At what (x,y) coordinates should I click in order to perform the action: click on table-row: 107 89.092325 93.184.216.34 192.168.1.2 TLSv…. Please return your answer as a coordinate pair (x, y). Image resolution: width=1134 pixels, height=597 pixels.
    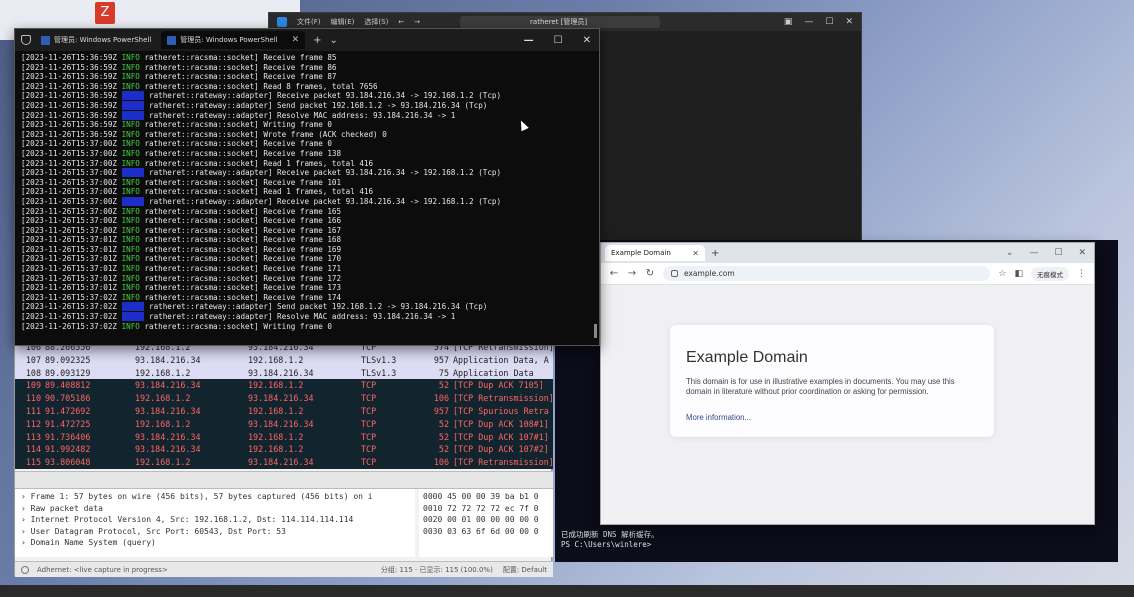
    Looking at the image, I should click on (284, 360).